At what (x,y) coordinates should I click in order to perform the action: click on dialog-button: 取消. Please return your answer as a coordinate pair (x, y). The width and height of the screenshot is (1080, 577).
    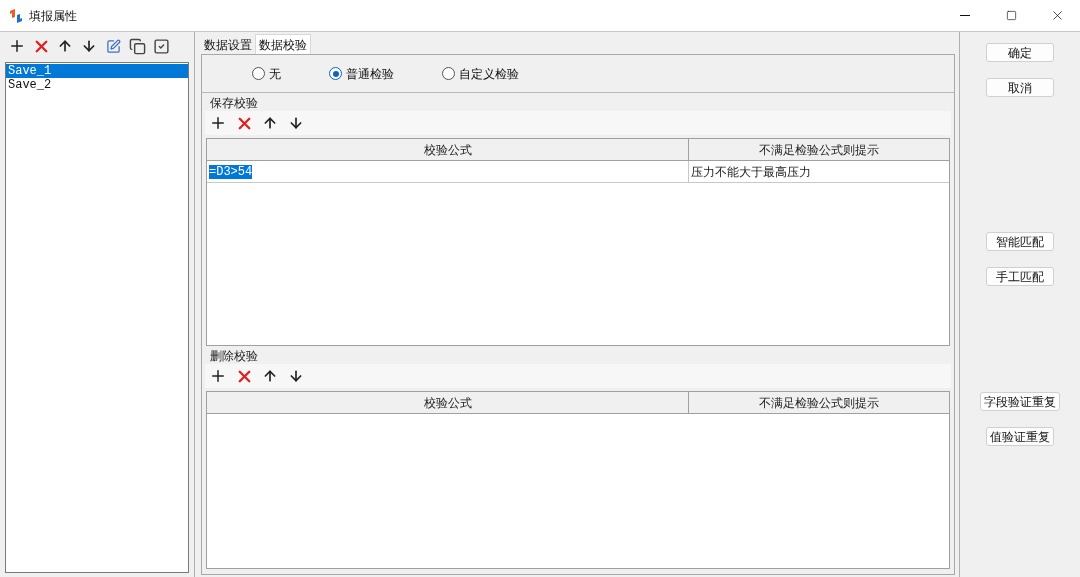
    Looking at the image, I should click on (1020, 87).